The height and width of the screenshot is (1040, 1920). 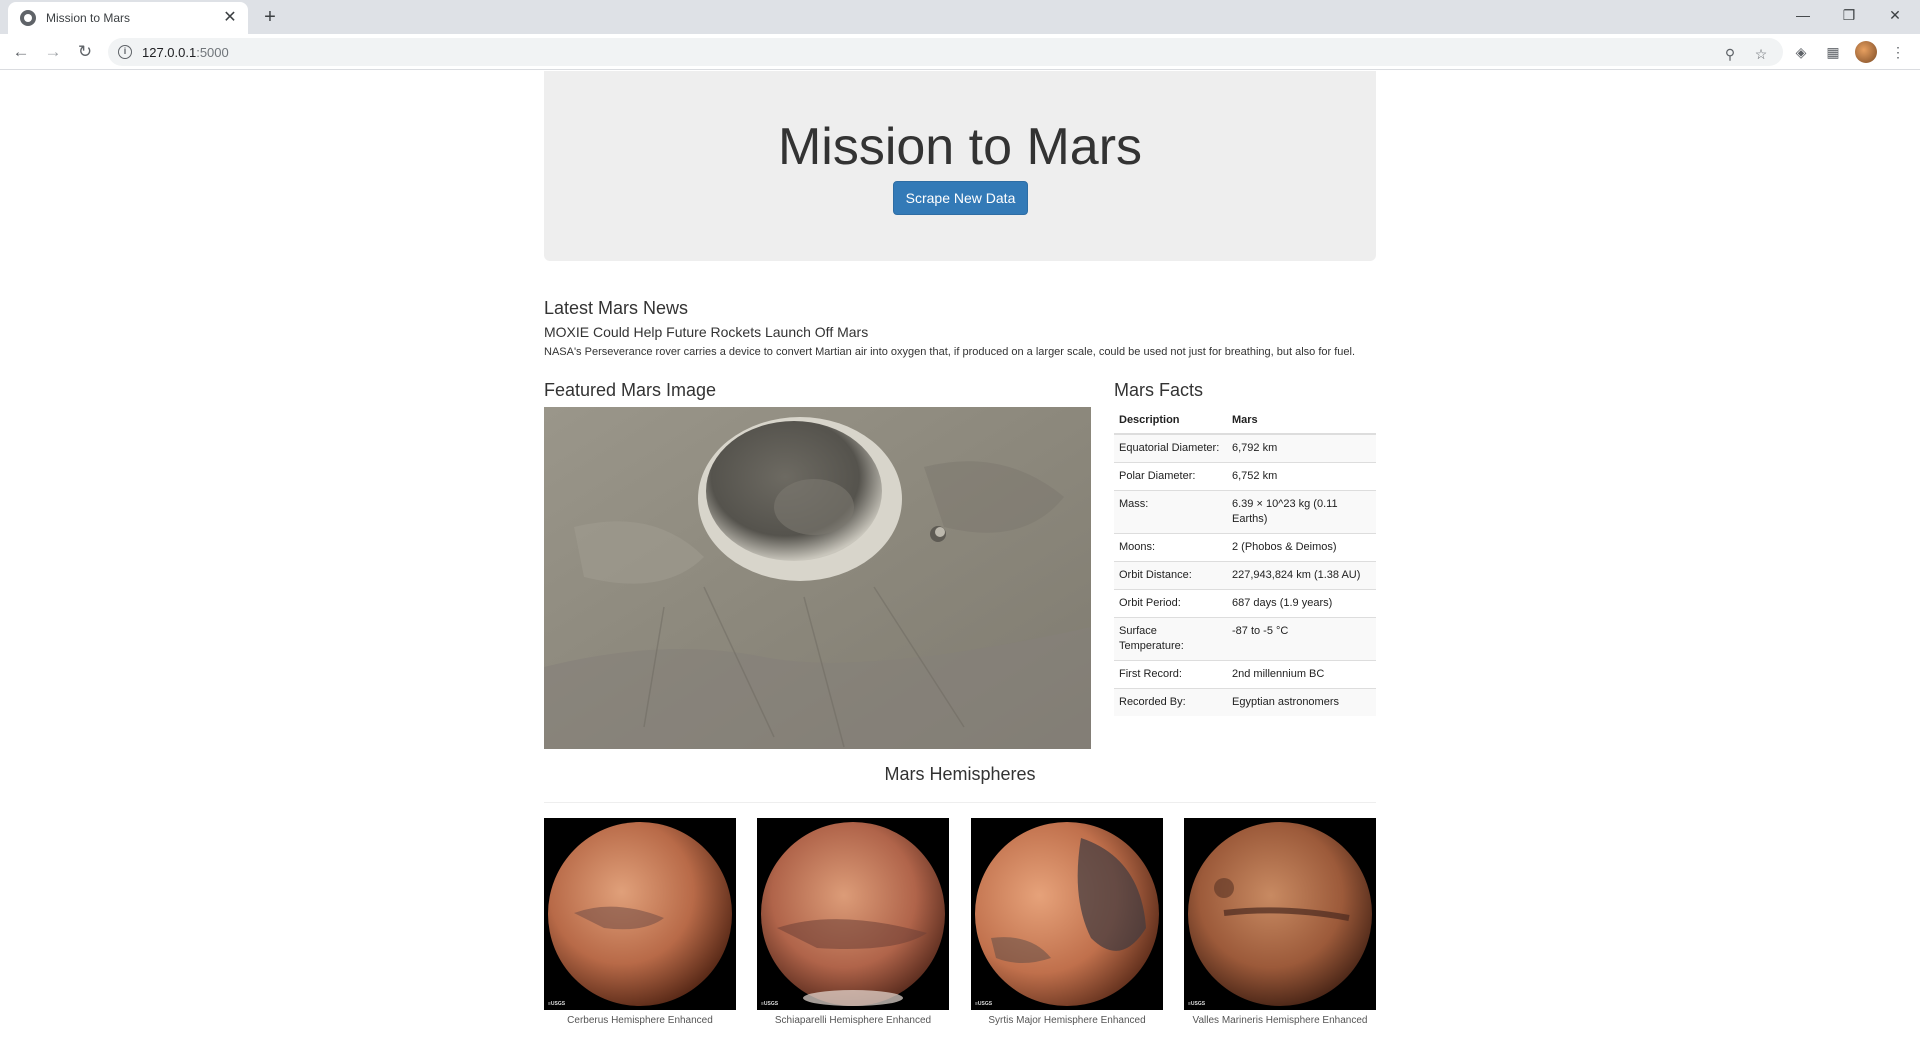 What do you see at coordinates (53, 52) in the screenshot?
I see `forward-icon: →` at bounding box center [53, 52].